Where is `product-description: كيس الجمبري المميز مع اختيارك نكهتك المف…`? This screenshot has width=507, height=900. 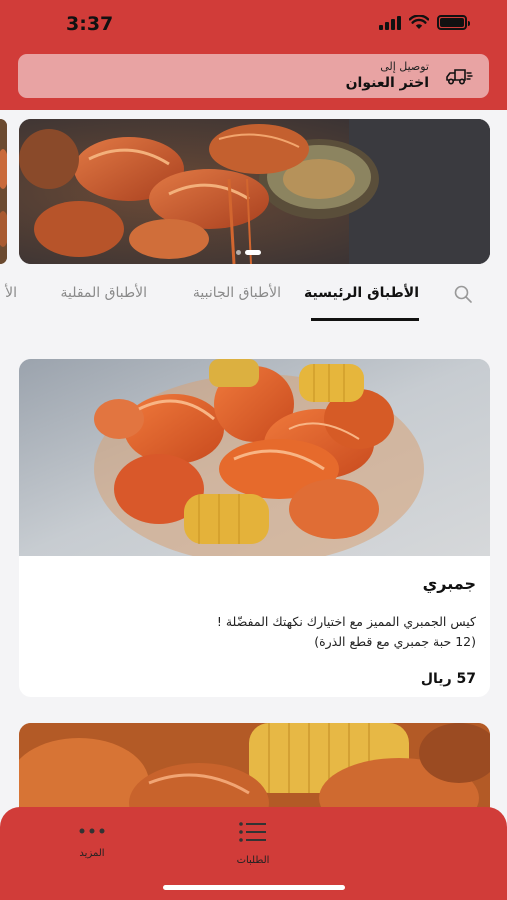 product-description: كيس الجمبري المميز مع اختيارك نكهتك المف… is located at coordinates (261, 632).